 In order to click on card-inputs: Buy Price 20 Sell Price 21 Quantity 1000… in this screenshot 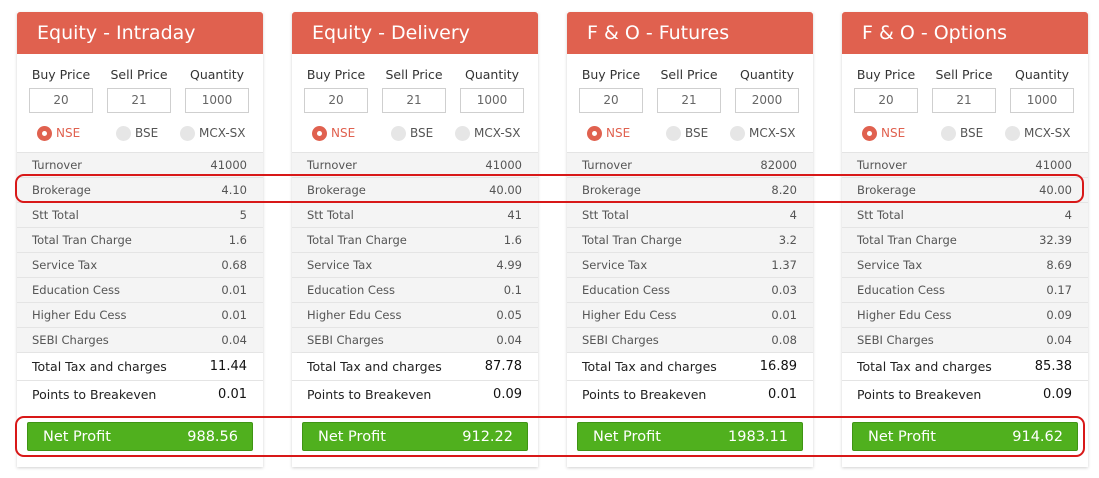, I will do `click(965, 103)`.